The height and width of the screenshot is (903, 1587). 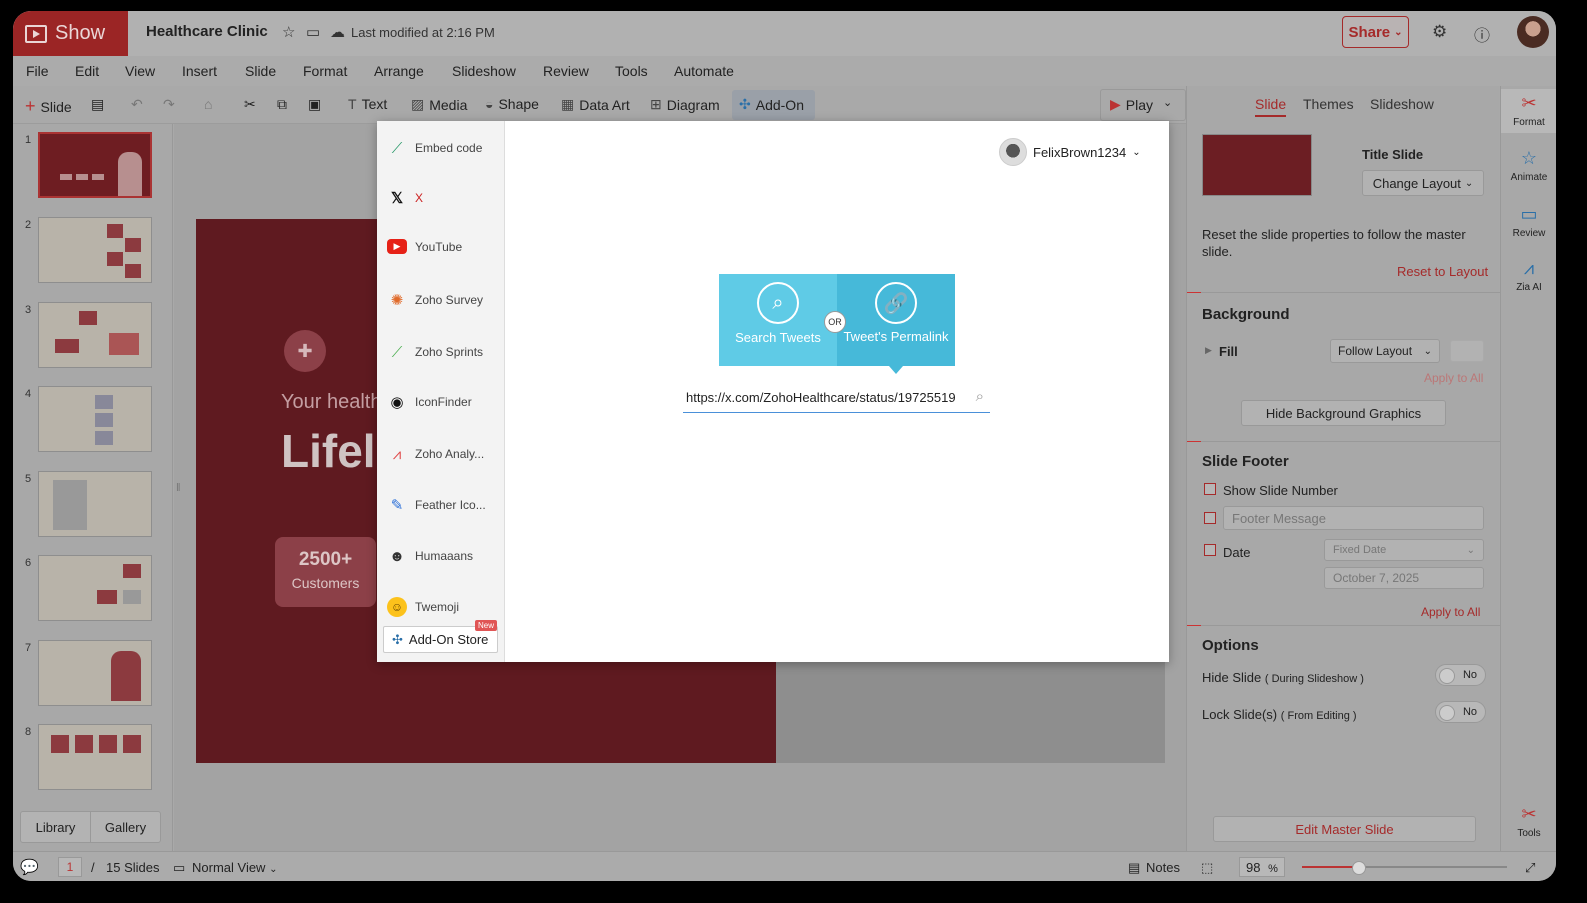 I want to click on library-button: Library, so click(x=55, y=827).